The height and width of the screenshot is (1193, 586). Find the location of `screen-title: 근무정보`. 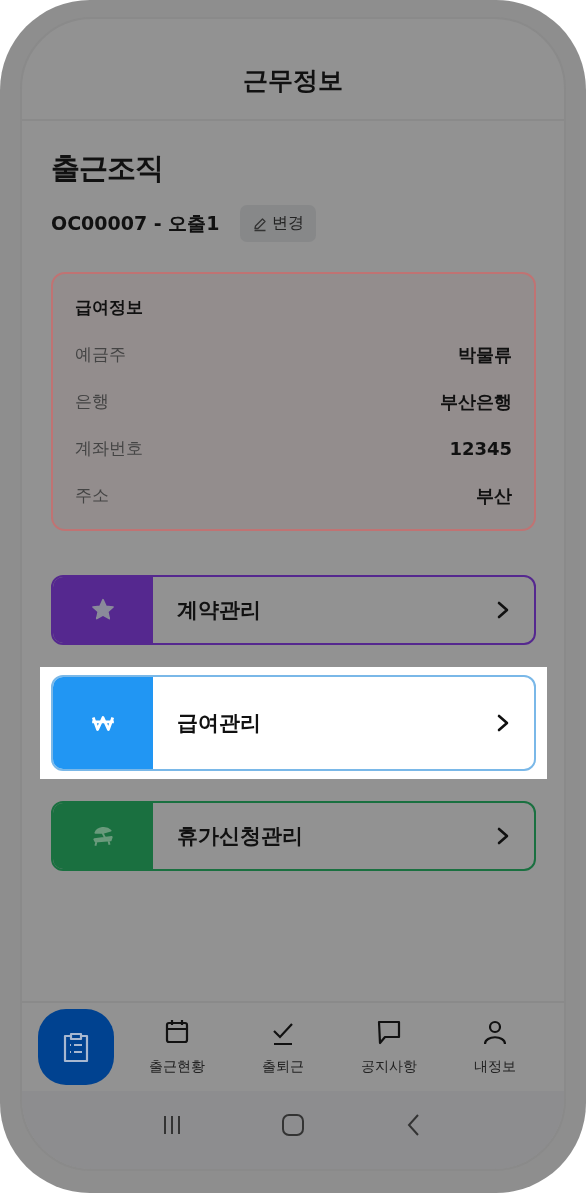

screen-title: 근무정보 is located at coordinates (293, 80).